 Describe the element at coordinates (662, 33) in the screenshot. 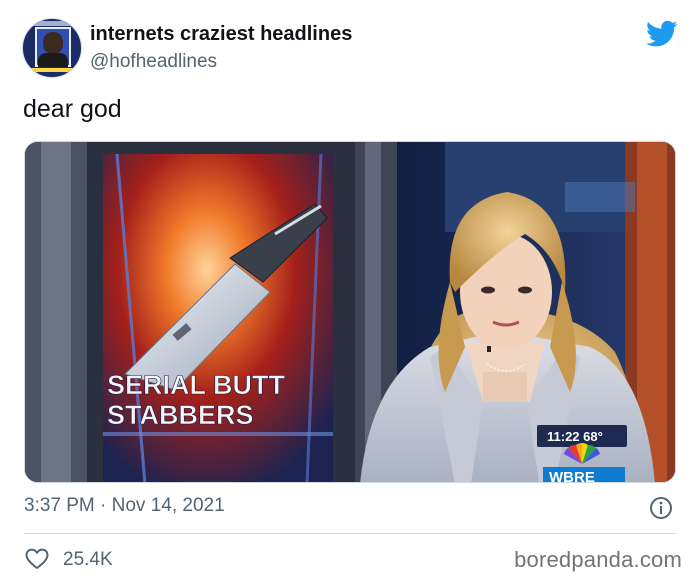

I see `twitter-bird-icon` at that location.